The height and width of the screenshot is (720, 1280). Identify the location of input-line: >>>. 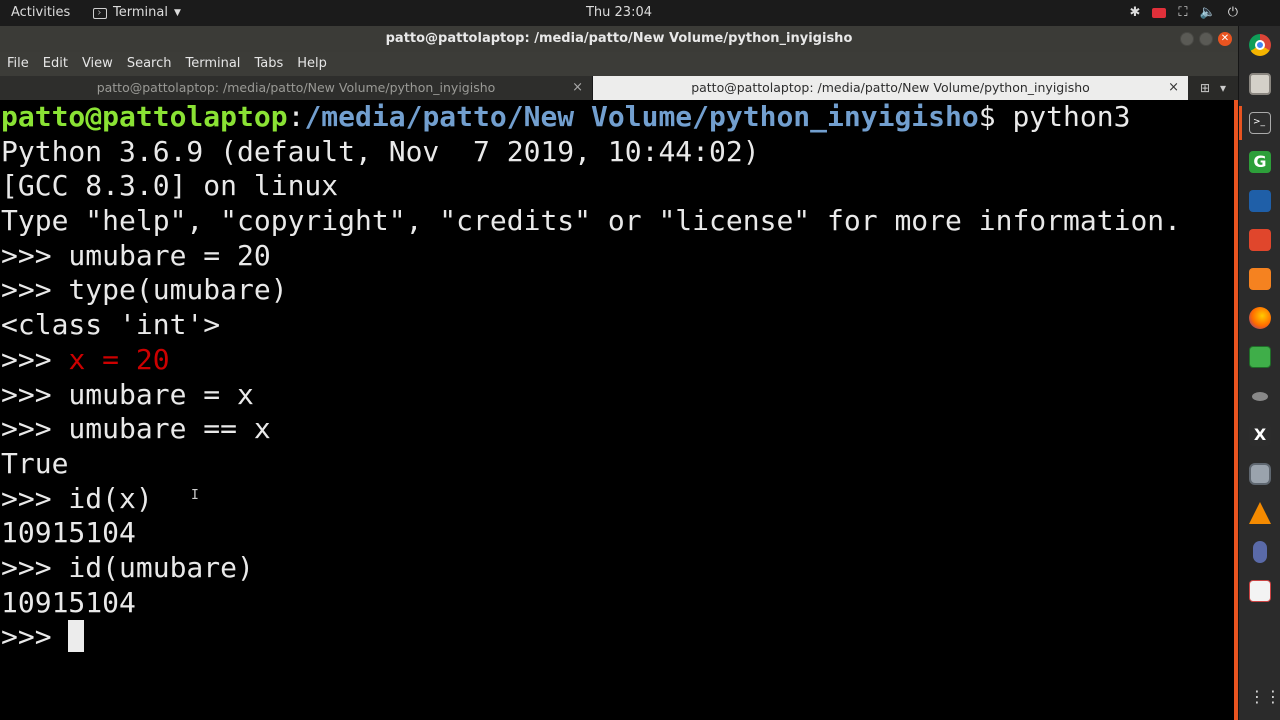
(617, 637).